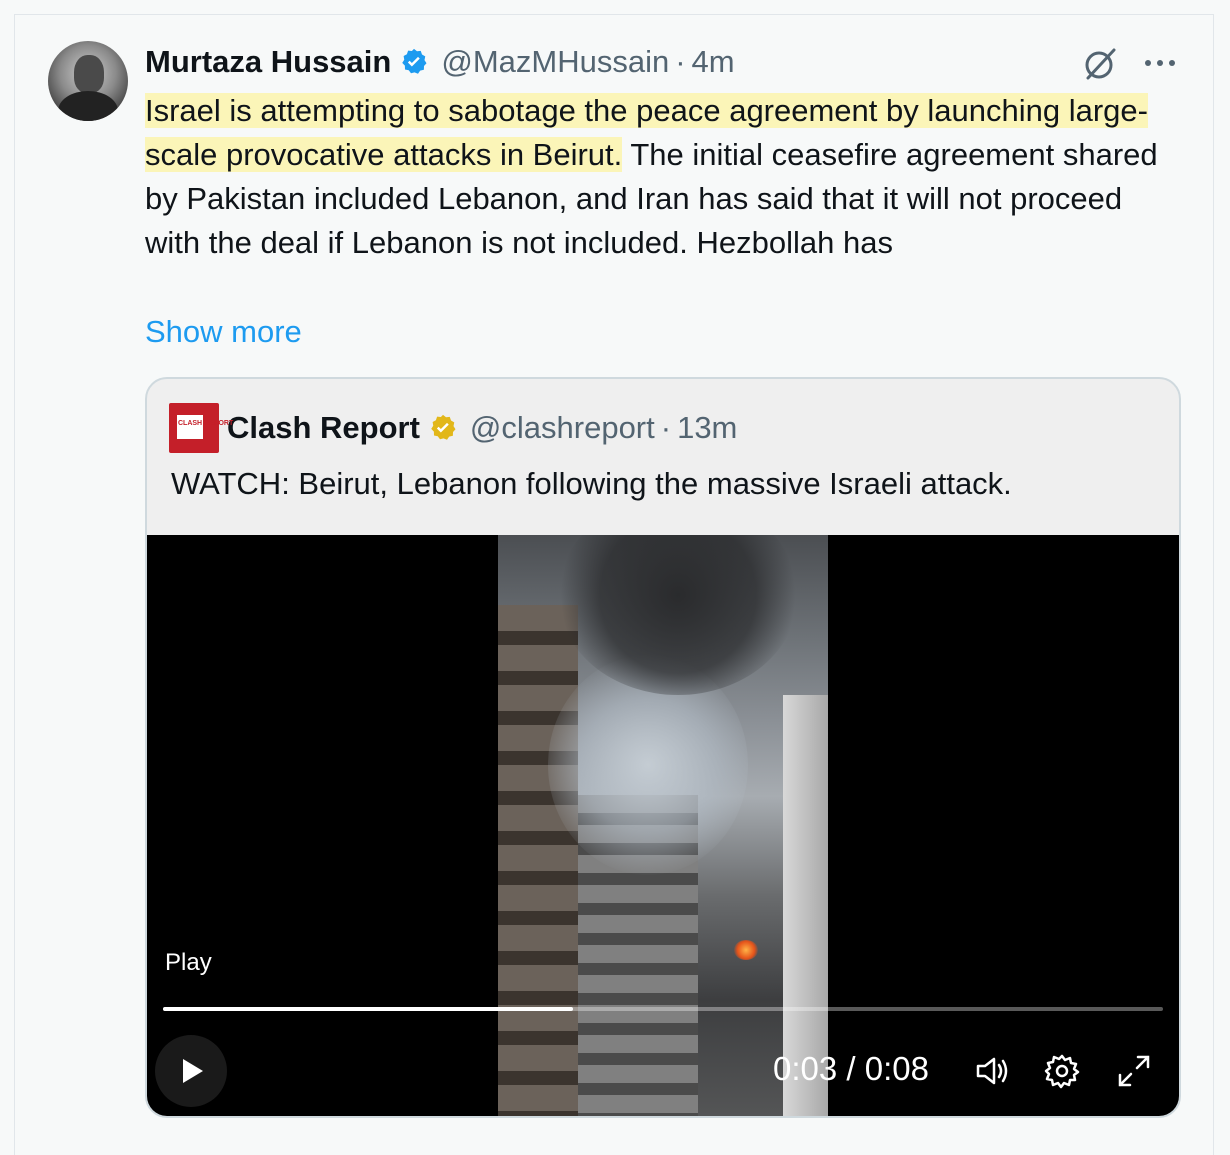 The height and width of the screenshot is (1155, 1230). I want to click on quote-author-name: Clash Report, so click(323, 428).